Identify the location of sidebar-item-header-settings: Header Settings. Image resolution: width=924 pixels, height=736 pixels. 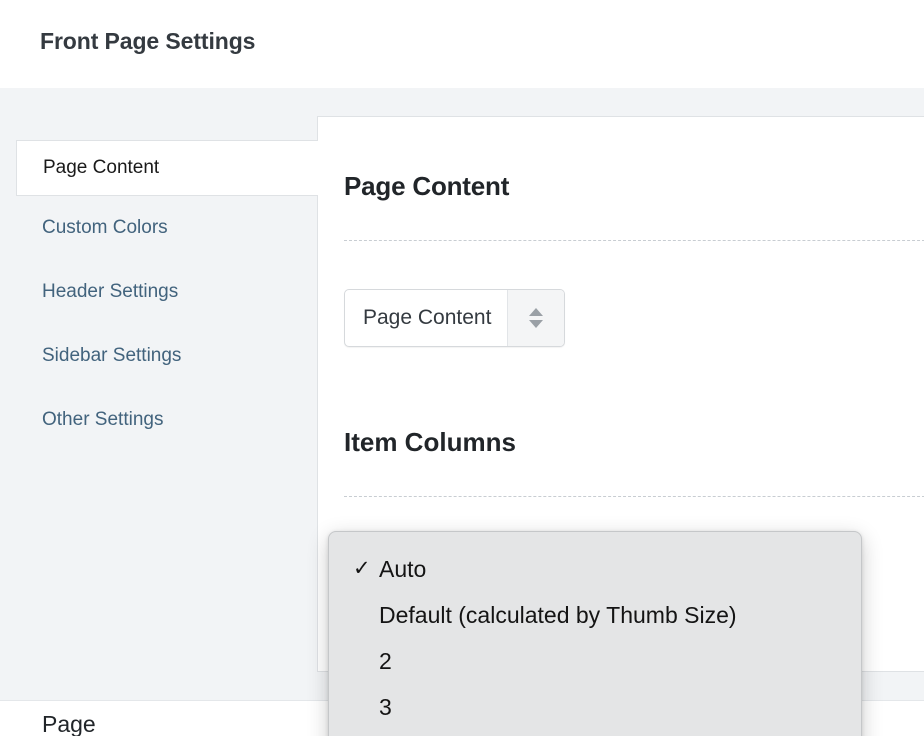
(167, 292).